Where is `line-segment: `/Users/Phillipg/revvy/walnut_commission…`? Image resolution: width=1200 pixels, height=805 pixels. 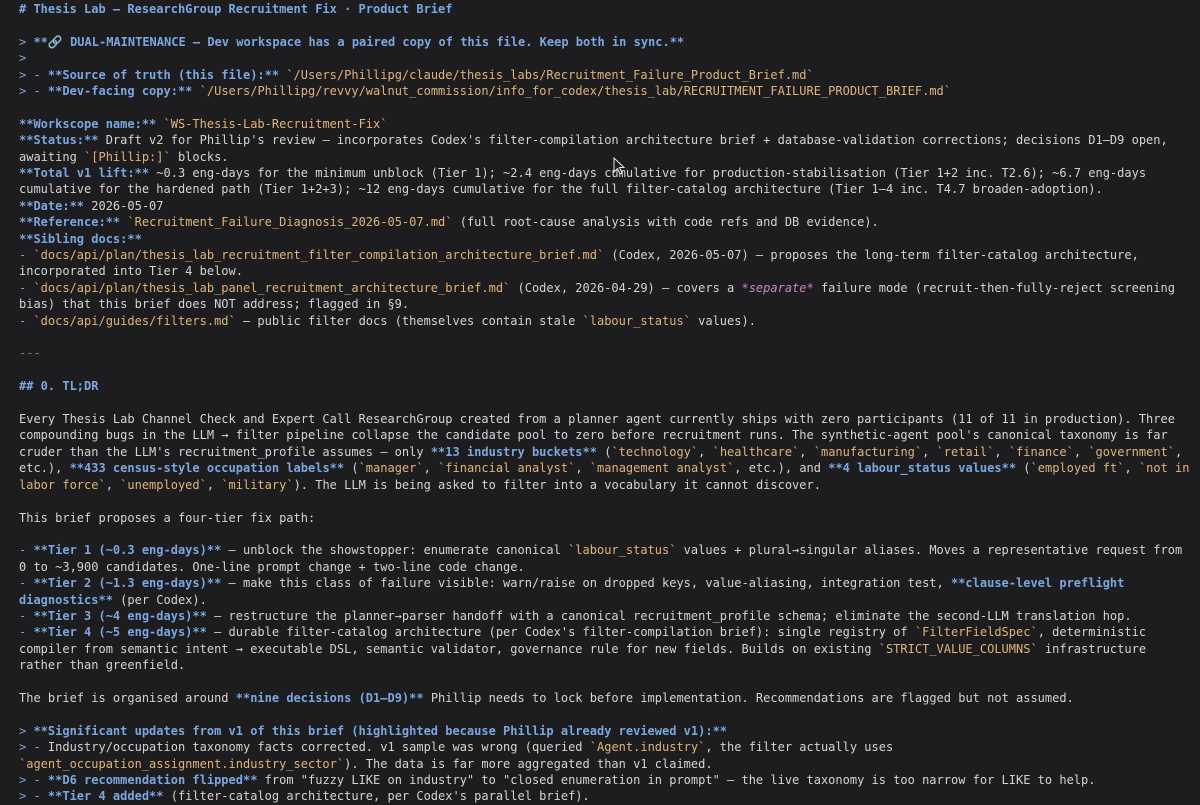 line-segment: `/Users/Phillipg/revvy/walnut_commission… is located at coordinates (575, 91).